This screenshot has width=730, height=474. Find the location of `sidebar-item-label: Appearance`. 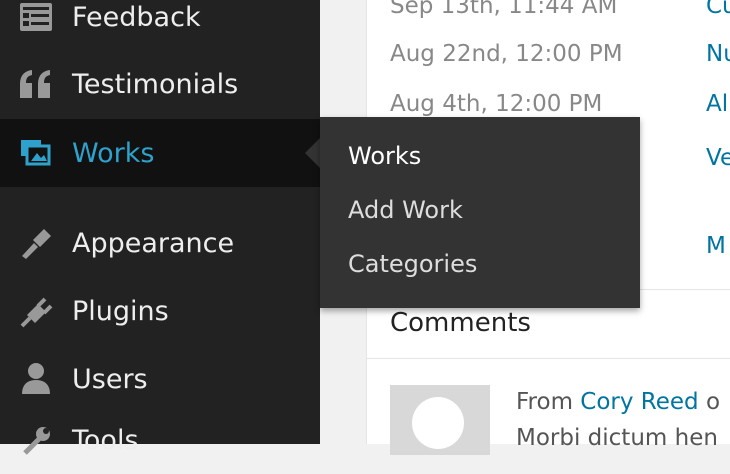

sidebar-item-label: Appearance is located at coordinates (153, 243).